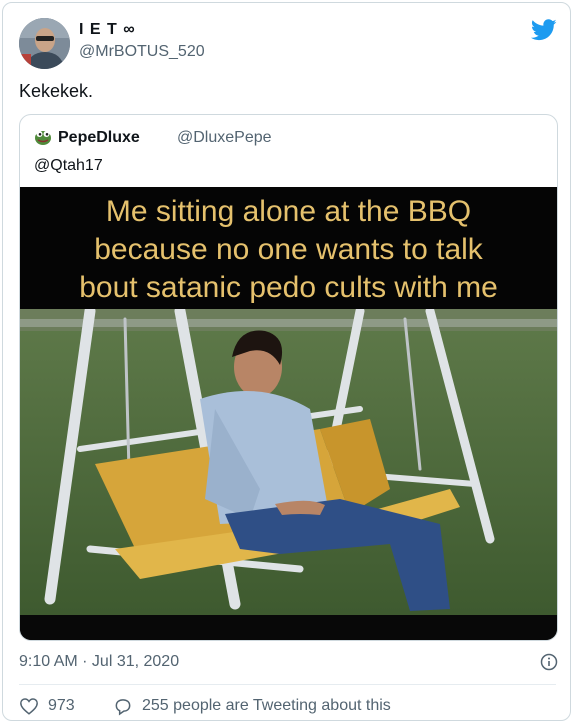 Image resolution: width=575 pixels, height=725 pixels. I want to click on like-button: 973, so click(47, 706).